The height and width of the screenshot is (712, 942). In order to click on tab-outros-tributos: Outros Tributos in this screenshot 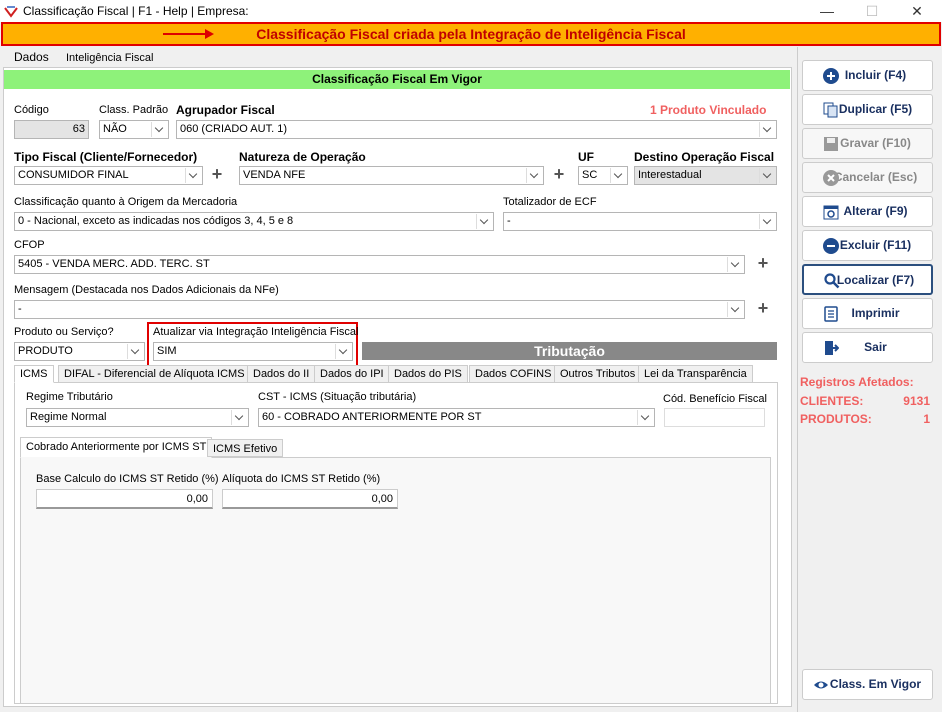, I will do `click(598, 374)`.